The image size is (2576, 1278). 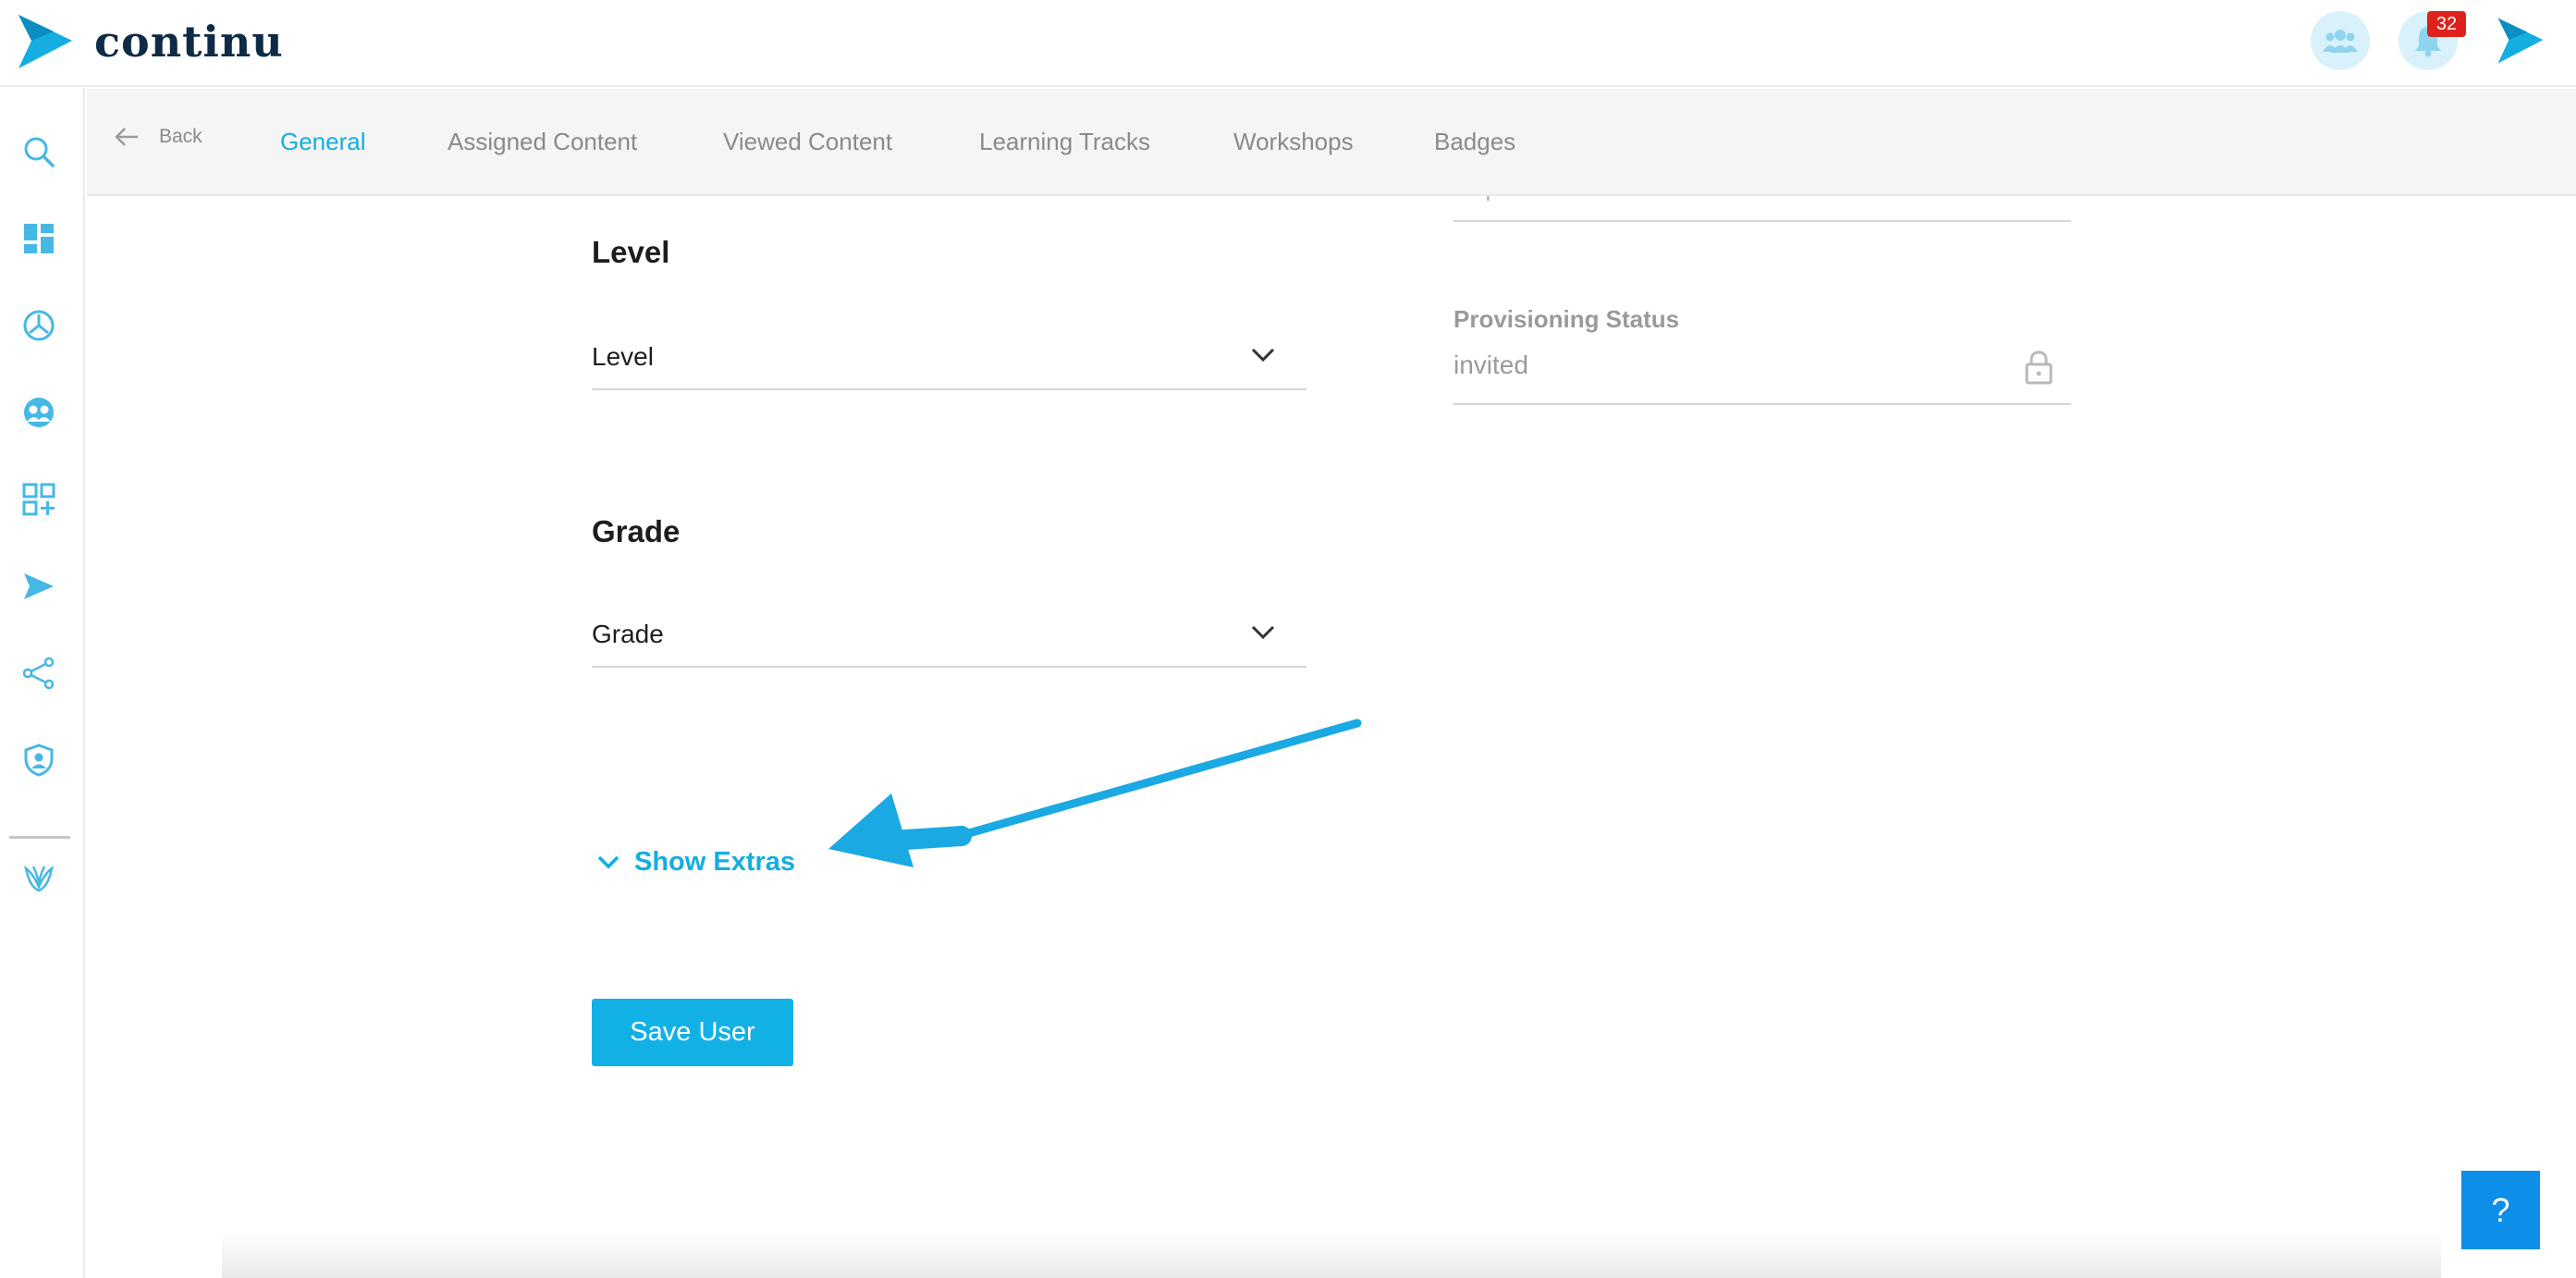 I want to click on tab-learning-tracks: Learning Tracks, so click(x=1064, y=142).